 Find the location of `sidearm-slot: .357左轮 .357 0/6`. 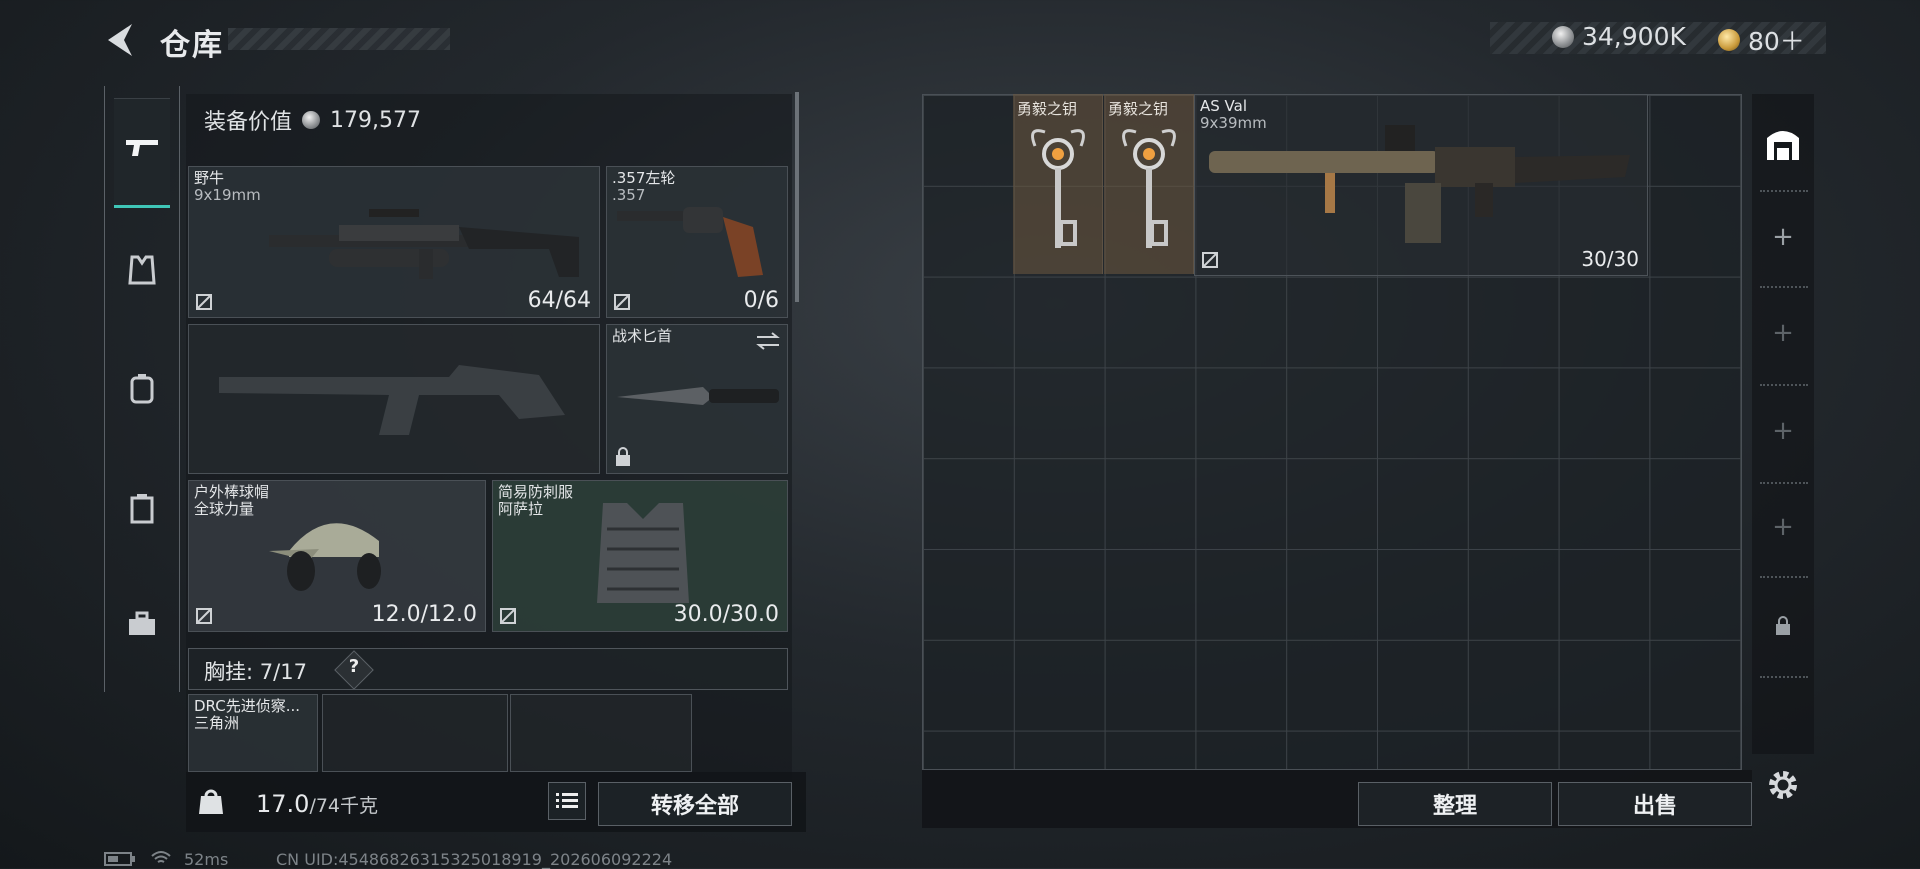

sidearm-slot: .357左轮 .357 0/6 is located at coordinates (697, 242).